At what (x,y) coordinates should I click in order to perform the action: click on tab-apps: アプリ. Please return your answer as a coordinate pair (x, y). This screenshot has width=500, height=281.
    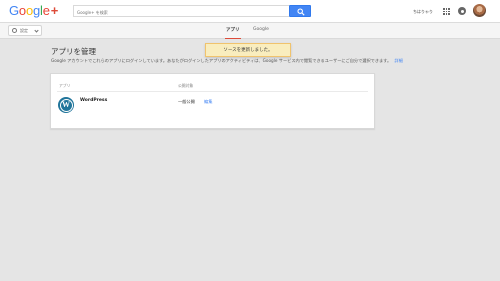
    Looking at the image, I should click on (232, 33).